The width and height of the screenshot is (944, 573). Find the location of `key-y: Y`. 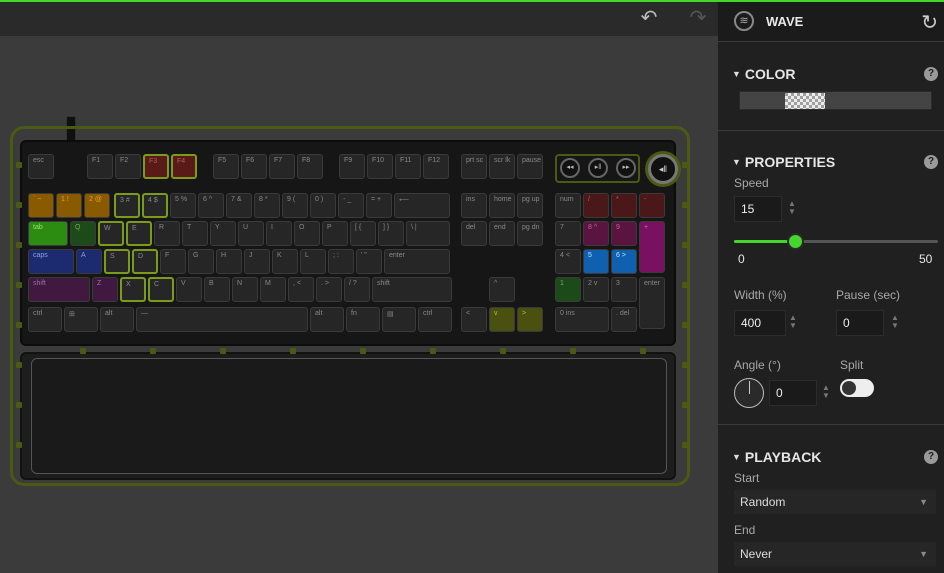

key-y: Y is located at coordinates (223, 233).